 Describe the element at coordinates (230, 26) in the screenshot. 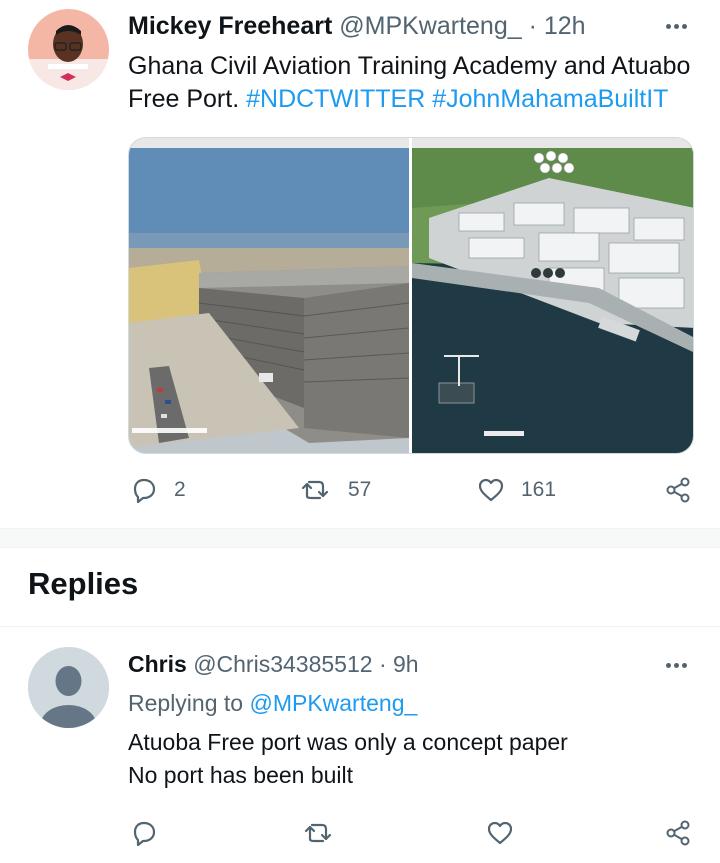

I see `author-name: Mickey Freeheart` at that location.